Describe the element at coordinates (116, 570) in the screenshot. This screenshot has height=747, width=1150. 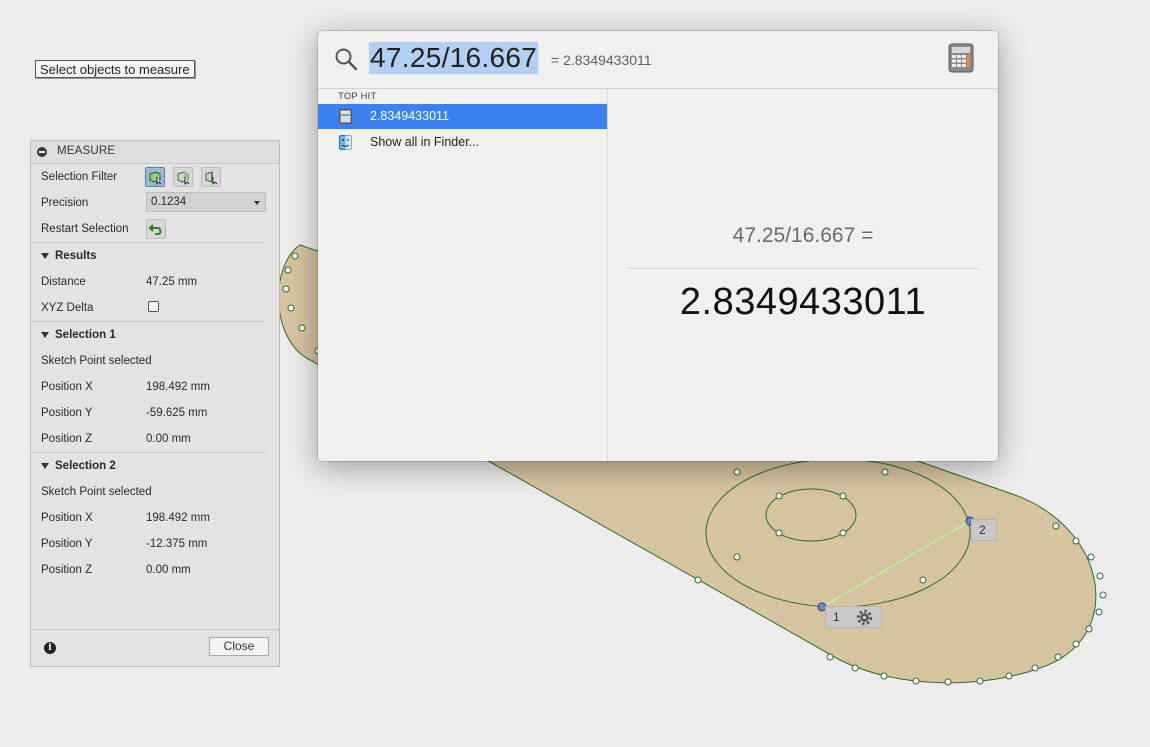
I see `selection-2-position-z: Position Z 0.00 mm` at that location.